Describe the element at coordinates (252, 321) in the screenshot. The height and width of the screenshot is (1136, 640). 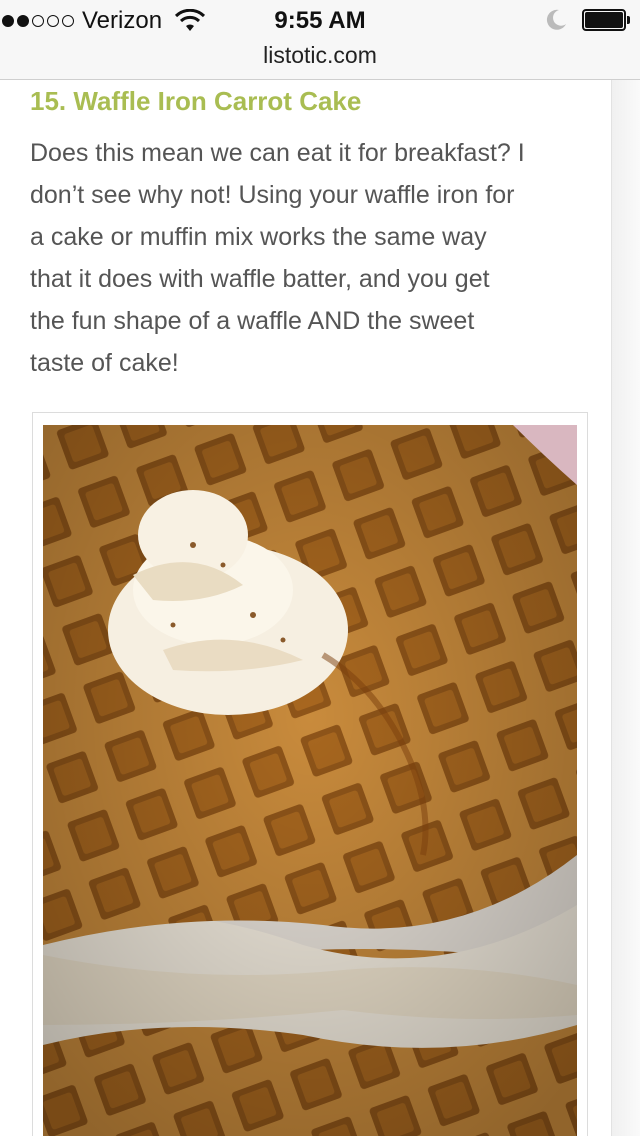
I see `paragraph-line: the fun shape of a waffle AND the sweet` at that location.